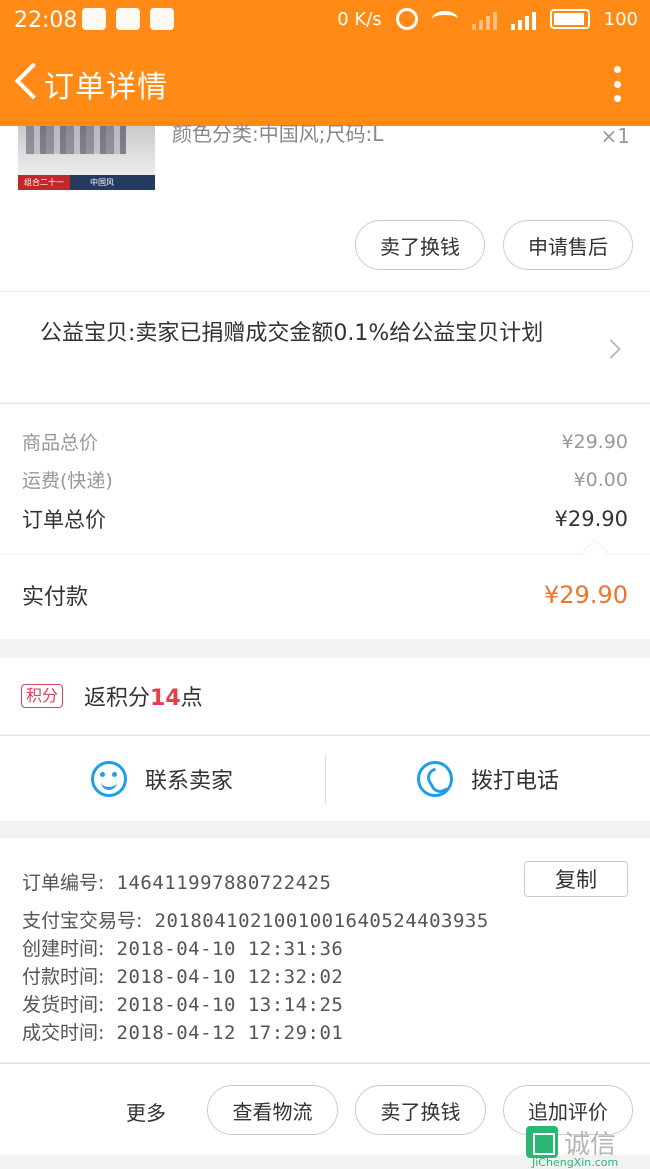 The width and height of the screenshot is (650, 1169). What do you see at coordinates (595, 552) in the screenshot?
I see `price-notch` at bounding box center [595, 552].